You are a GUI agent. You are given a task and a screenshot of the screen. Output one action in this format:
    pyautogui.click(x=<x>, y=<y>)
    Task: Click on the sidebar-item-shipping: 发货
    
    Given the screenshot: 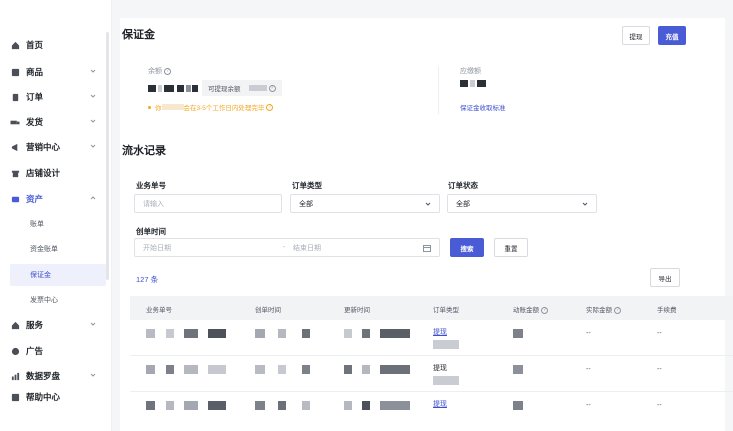 What is the action you would take?
    pyautogui.click(x=58, y=122)
    